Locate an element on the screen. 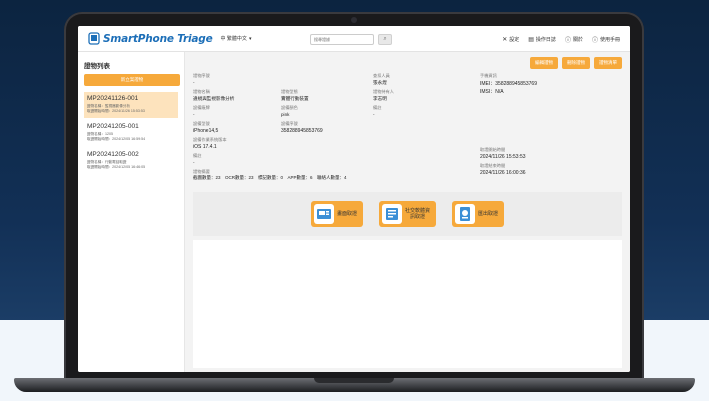 The height and width of the screenshot is (401, 709). evidence-start-time: 取證開始時間：2024/12/05 16:46:05 is located at coordinates (116, 167).